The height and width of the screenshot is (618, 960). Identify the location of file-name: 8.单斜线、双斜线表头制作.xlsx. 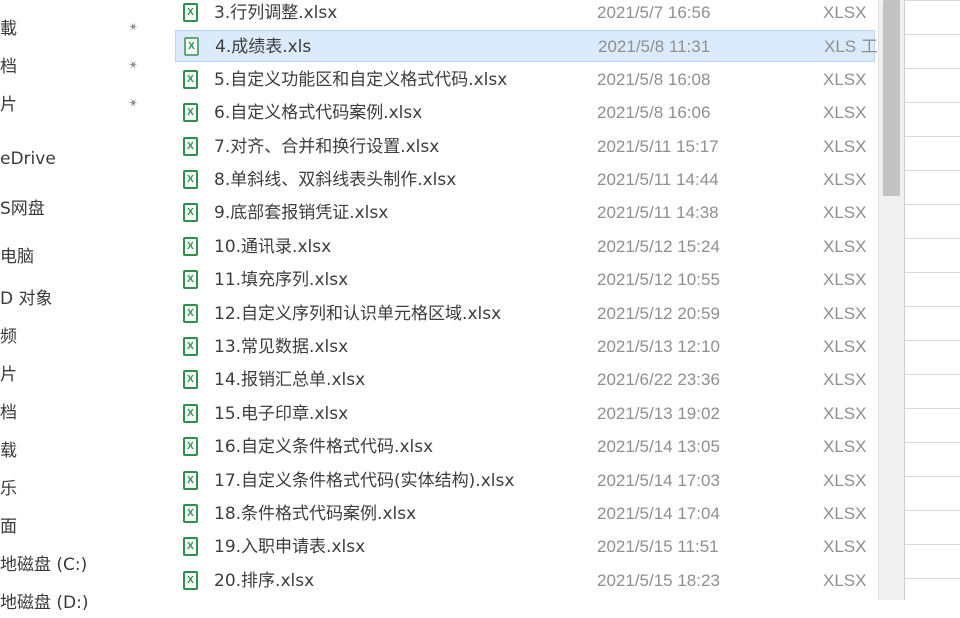
(335, 180).